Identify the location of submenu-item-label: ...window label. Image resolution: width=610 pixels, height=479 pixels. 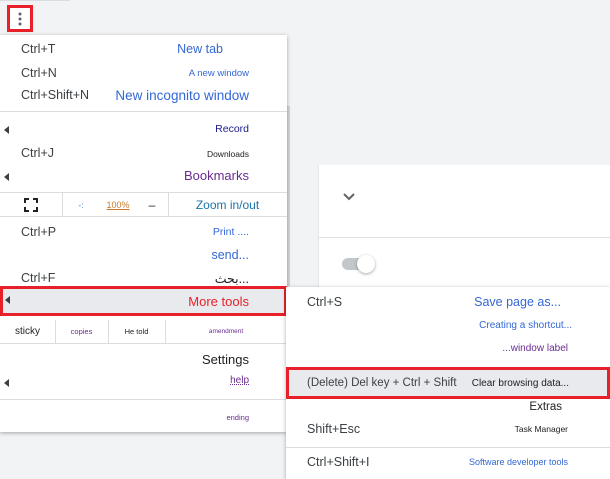
(535, 348).